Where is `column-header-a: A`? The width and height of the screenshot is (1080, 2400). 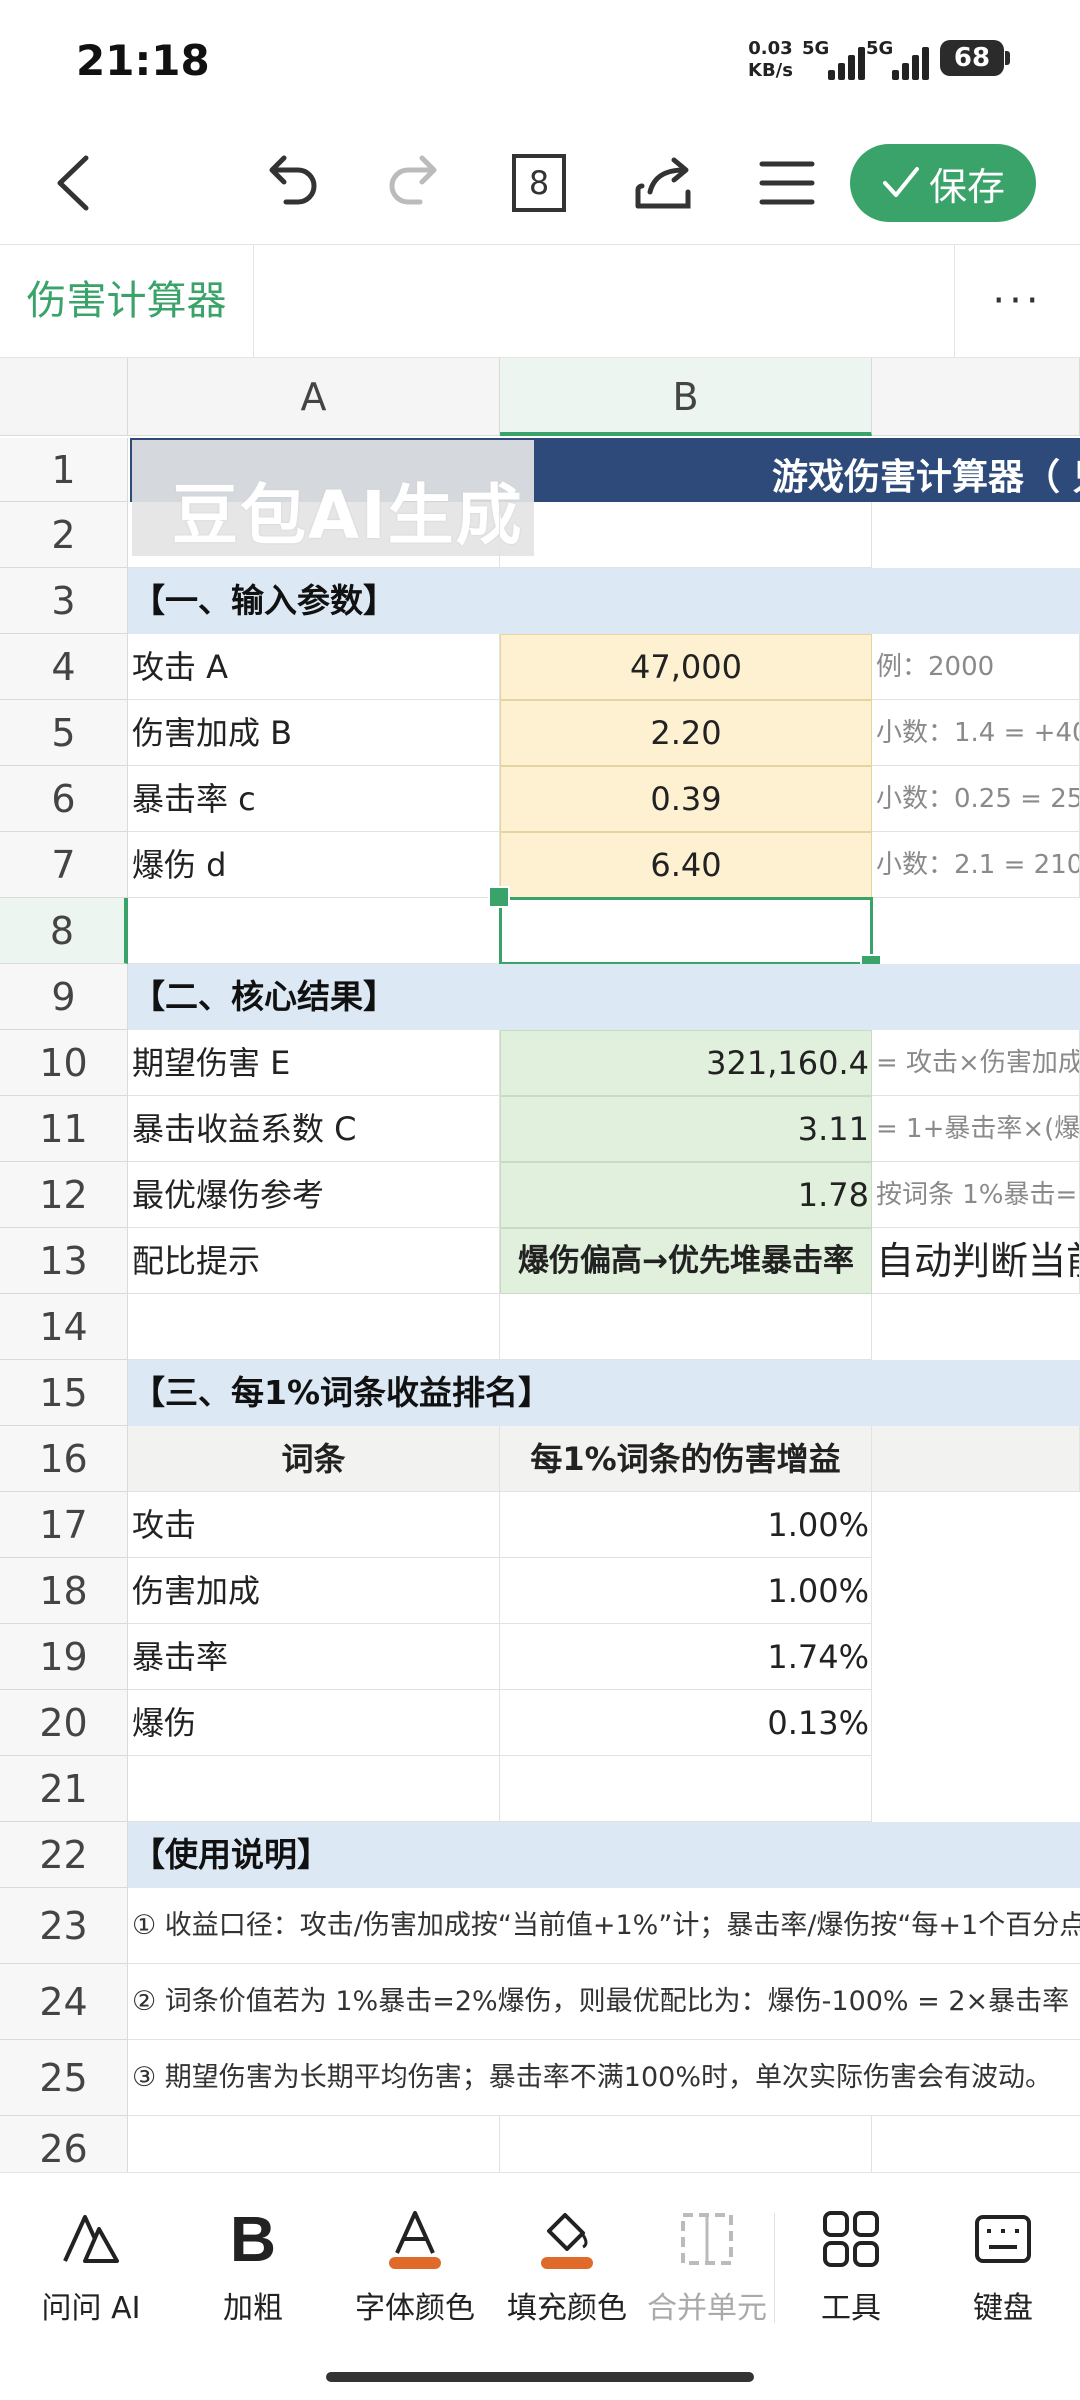 column-header-a: A is located at coordinates (314, 397).